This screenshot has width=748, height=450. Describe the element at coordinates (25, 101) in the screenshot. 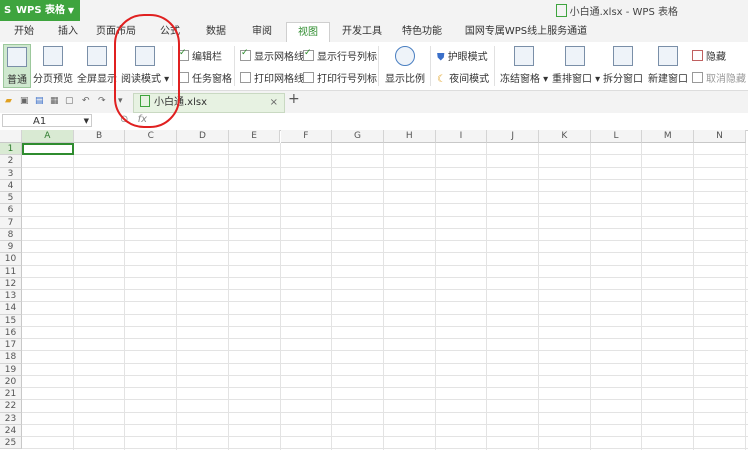

I see `save-icon: ▣` at that location.